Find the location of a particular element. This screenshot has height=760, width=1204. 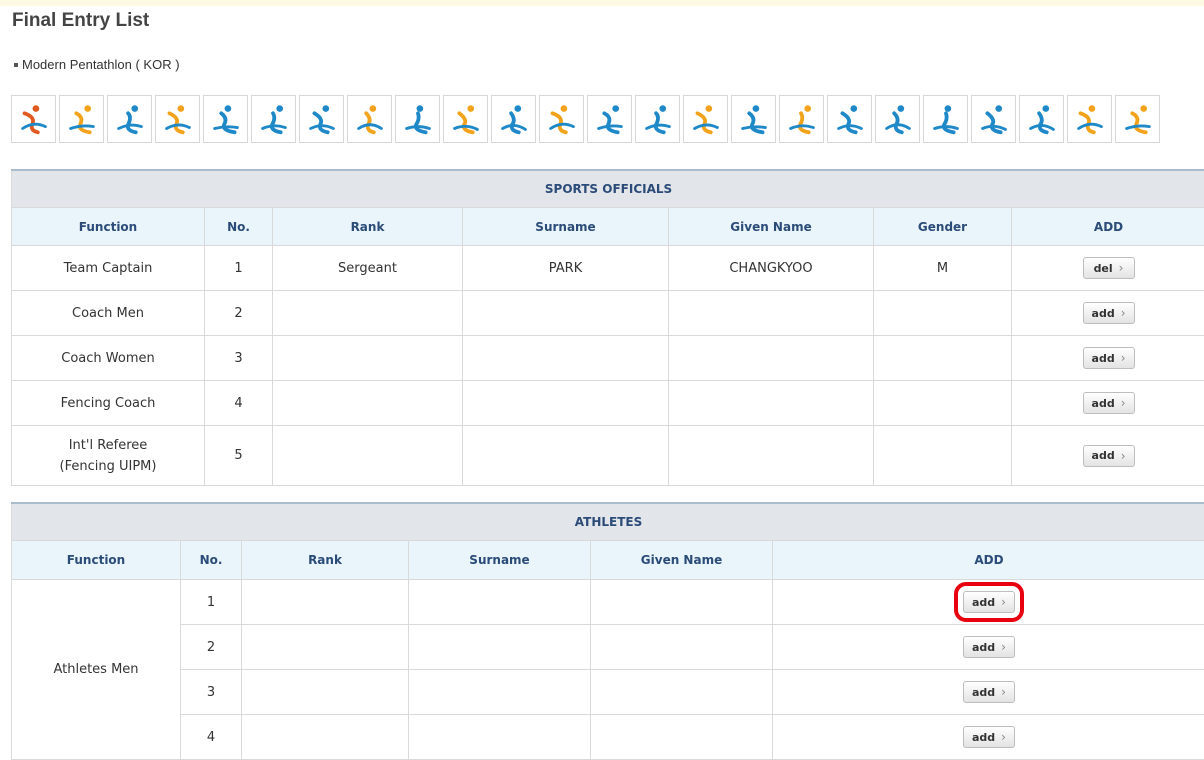

rowing-icon is located at coordinates (753, 119).